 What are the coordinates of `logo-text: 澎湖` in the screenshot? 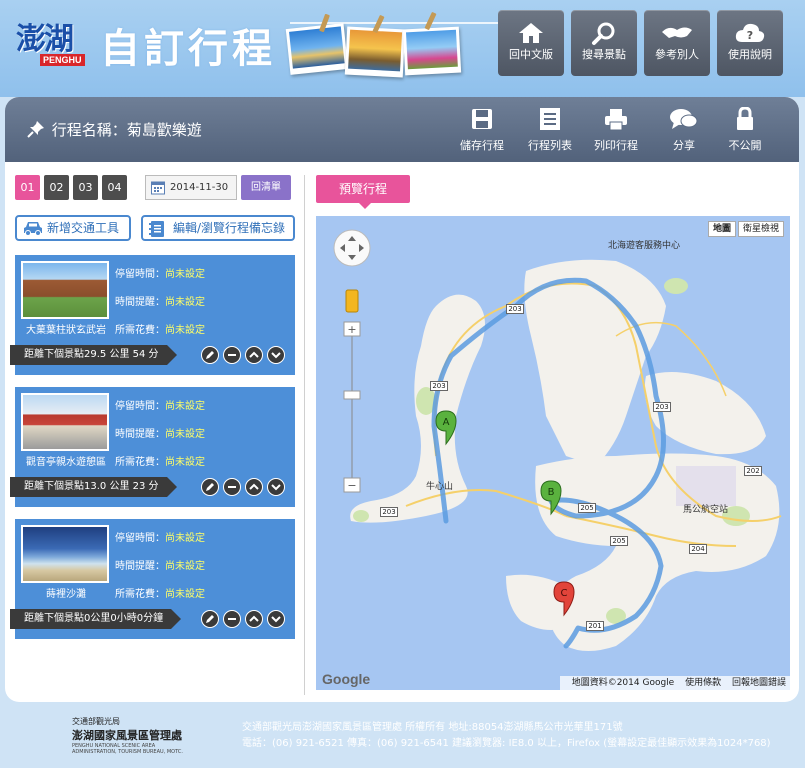 It's located at (45, 39).